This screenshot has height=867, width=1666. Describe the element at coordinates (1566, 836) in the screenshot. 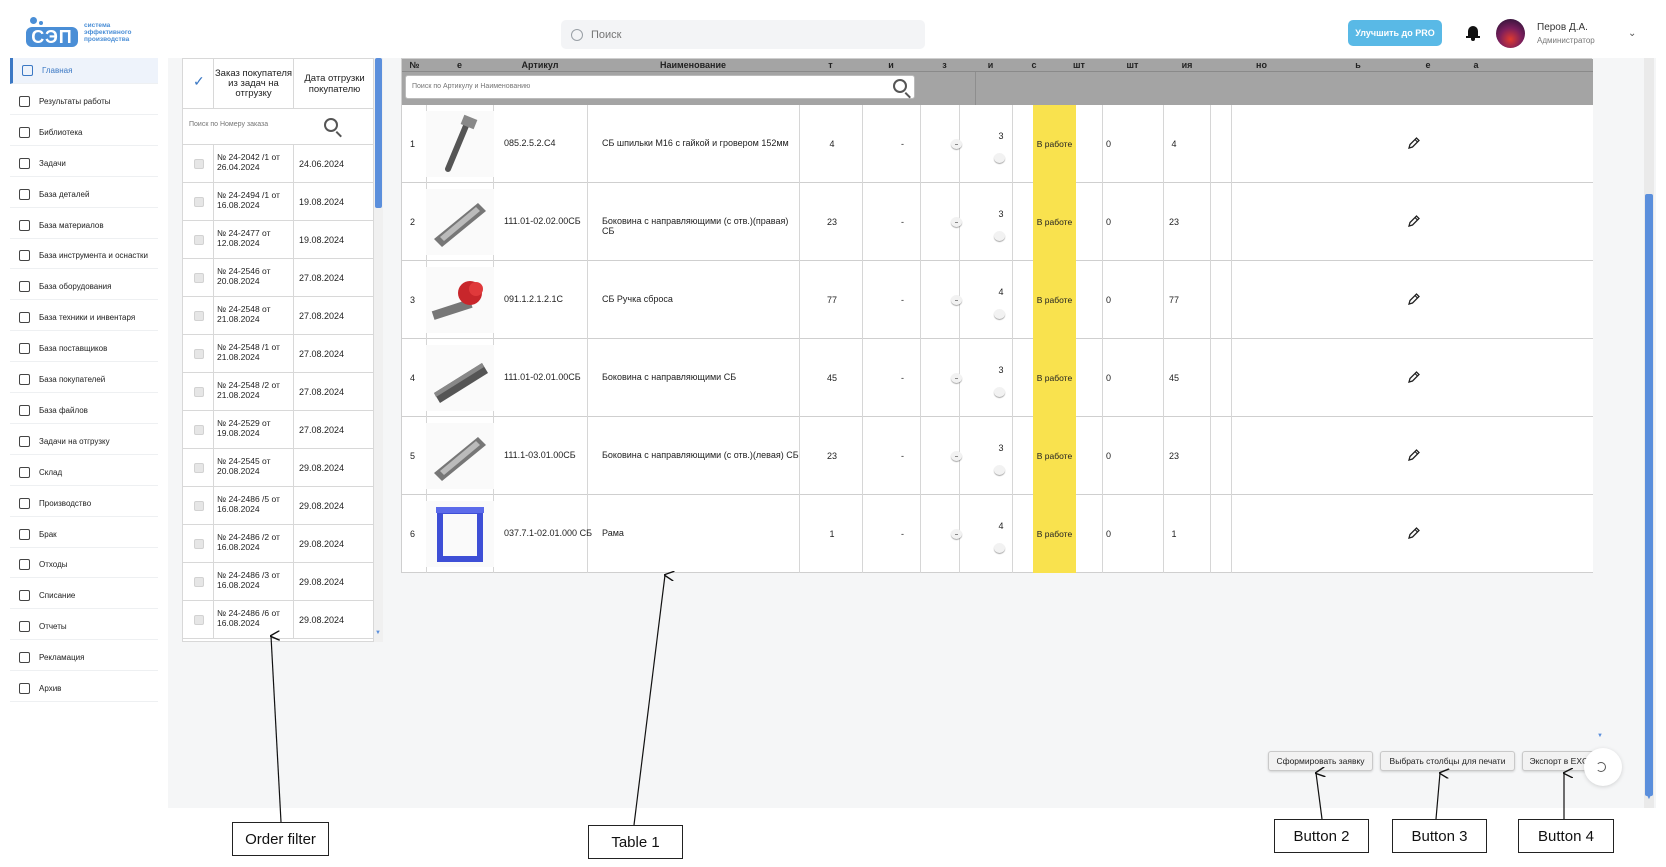

I see `annotation-button4: Button 4` at that location.